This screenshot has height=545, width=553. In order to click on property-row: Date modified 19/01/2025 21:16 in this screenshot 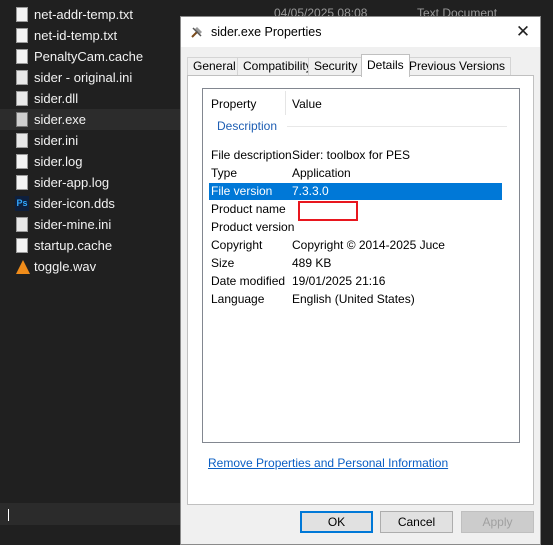, I will do `click(355, 281)`.